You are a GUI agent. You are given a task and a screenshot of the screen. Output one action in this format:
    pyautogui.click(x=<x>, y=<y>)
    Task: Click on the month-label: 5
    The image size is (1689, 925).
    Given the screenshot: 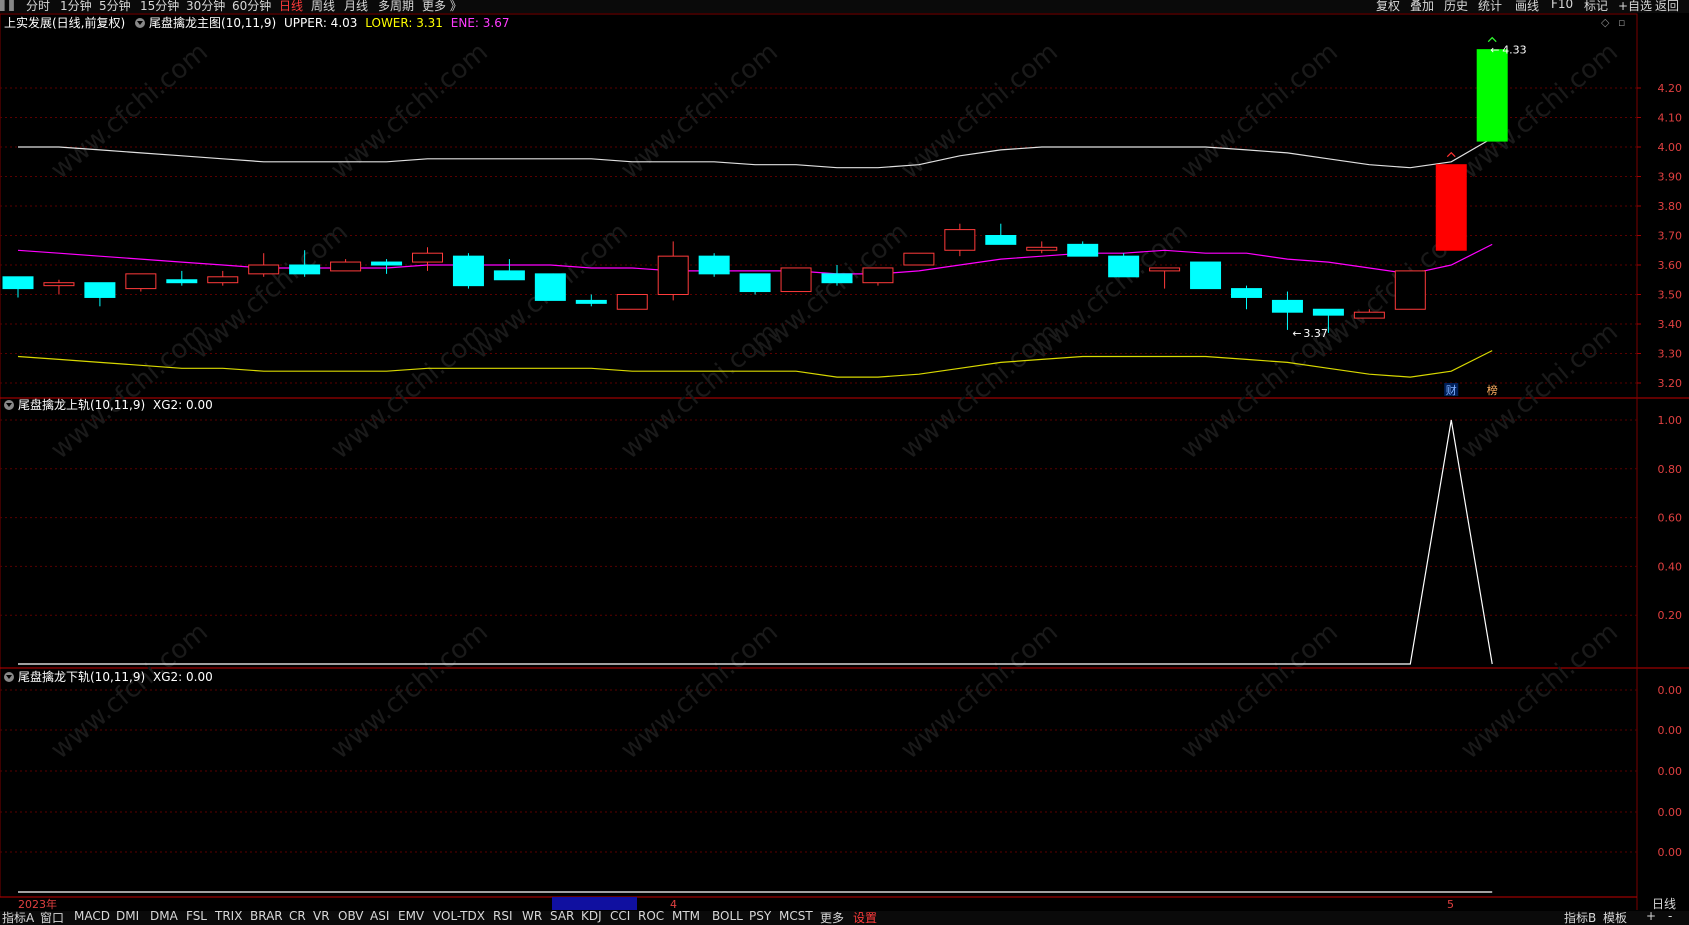 What is the action you would take?
    pyautogui.click(x=1450, y=904)
    